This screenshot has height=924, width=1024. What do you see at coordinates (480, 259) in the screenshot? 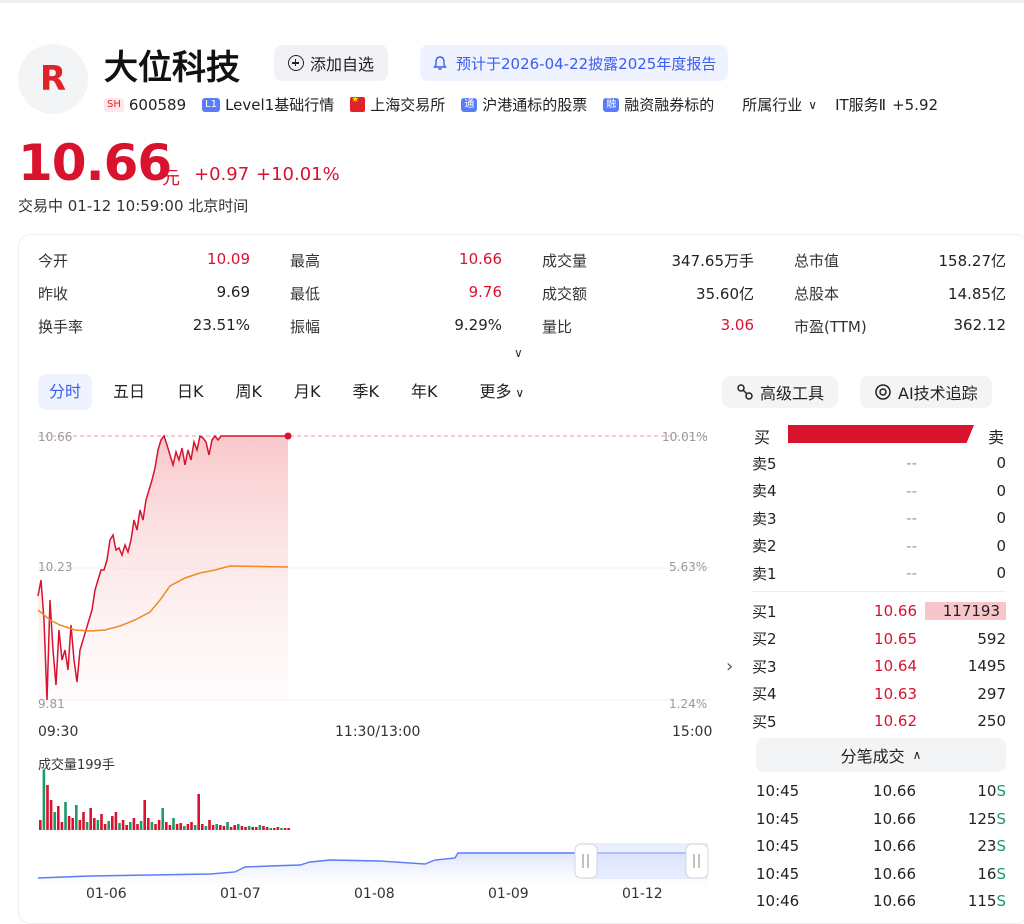
I see `stat-value: 10.66` at bounding box center [480, 259].